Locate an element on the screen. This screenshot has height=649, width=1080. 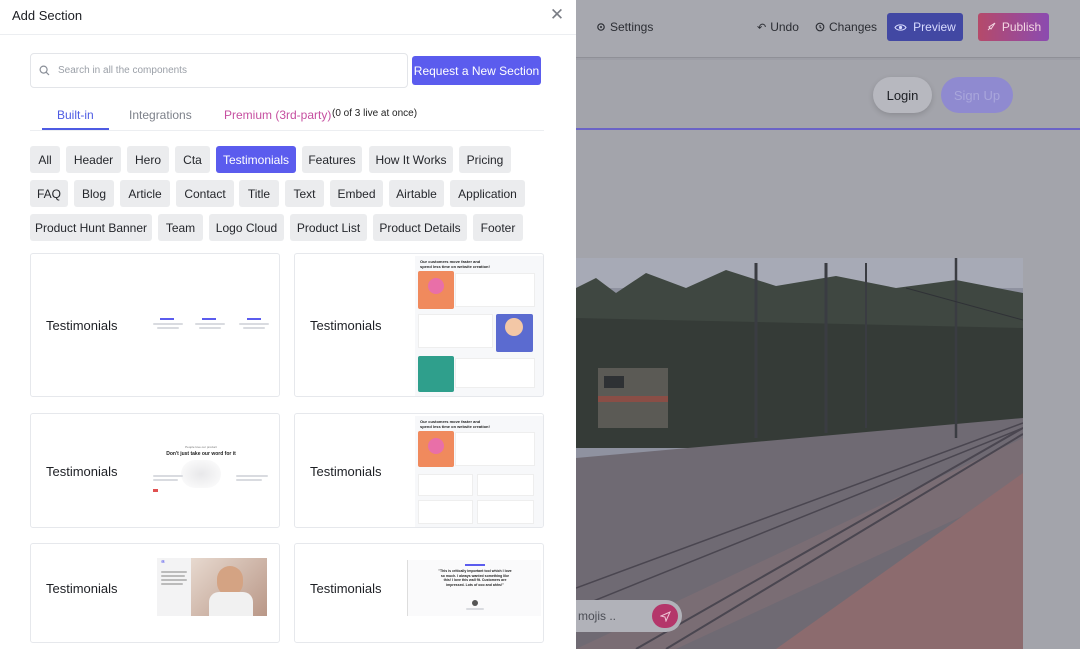
login-button: Login is located at coordinates (902, 95).